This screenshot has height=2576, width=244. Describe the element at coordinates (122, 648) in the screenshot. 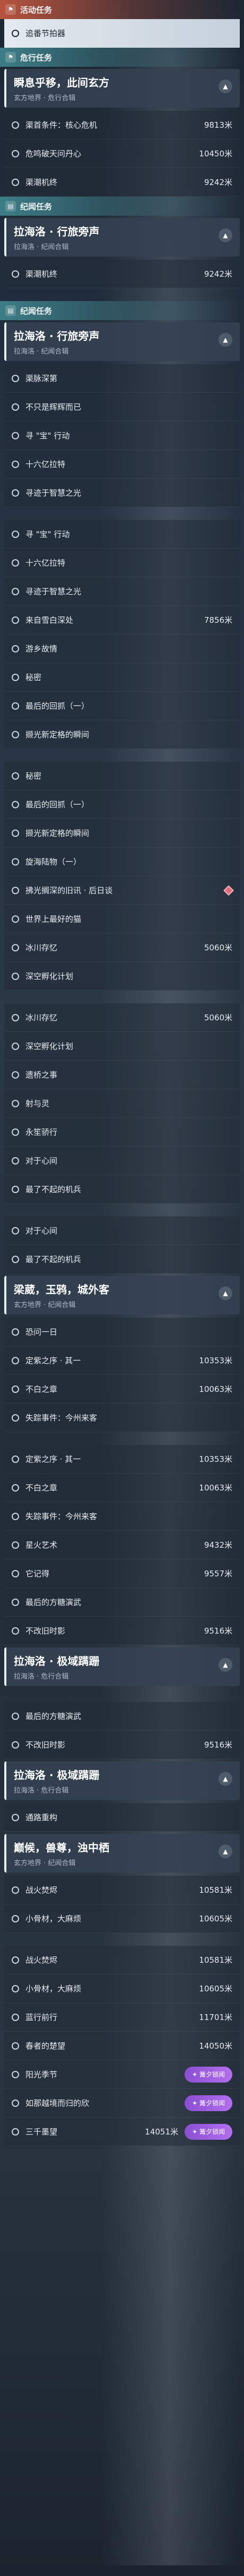

I see `quest-item: 游乡故情` at that location.